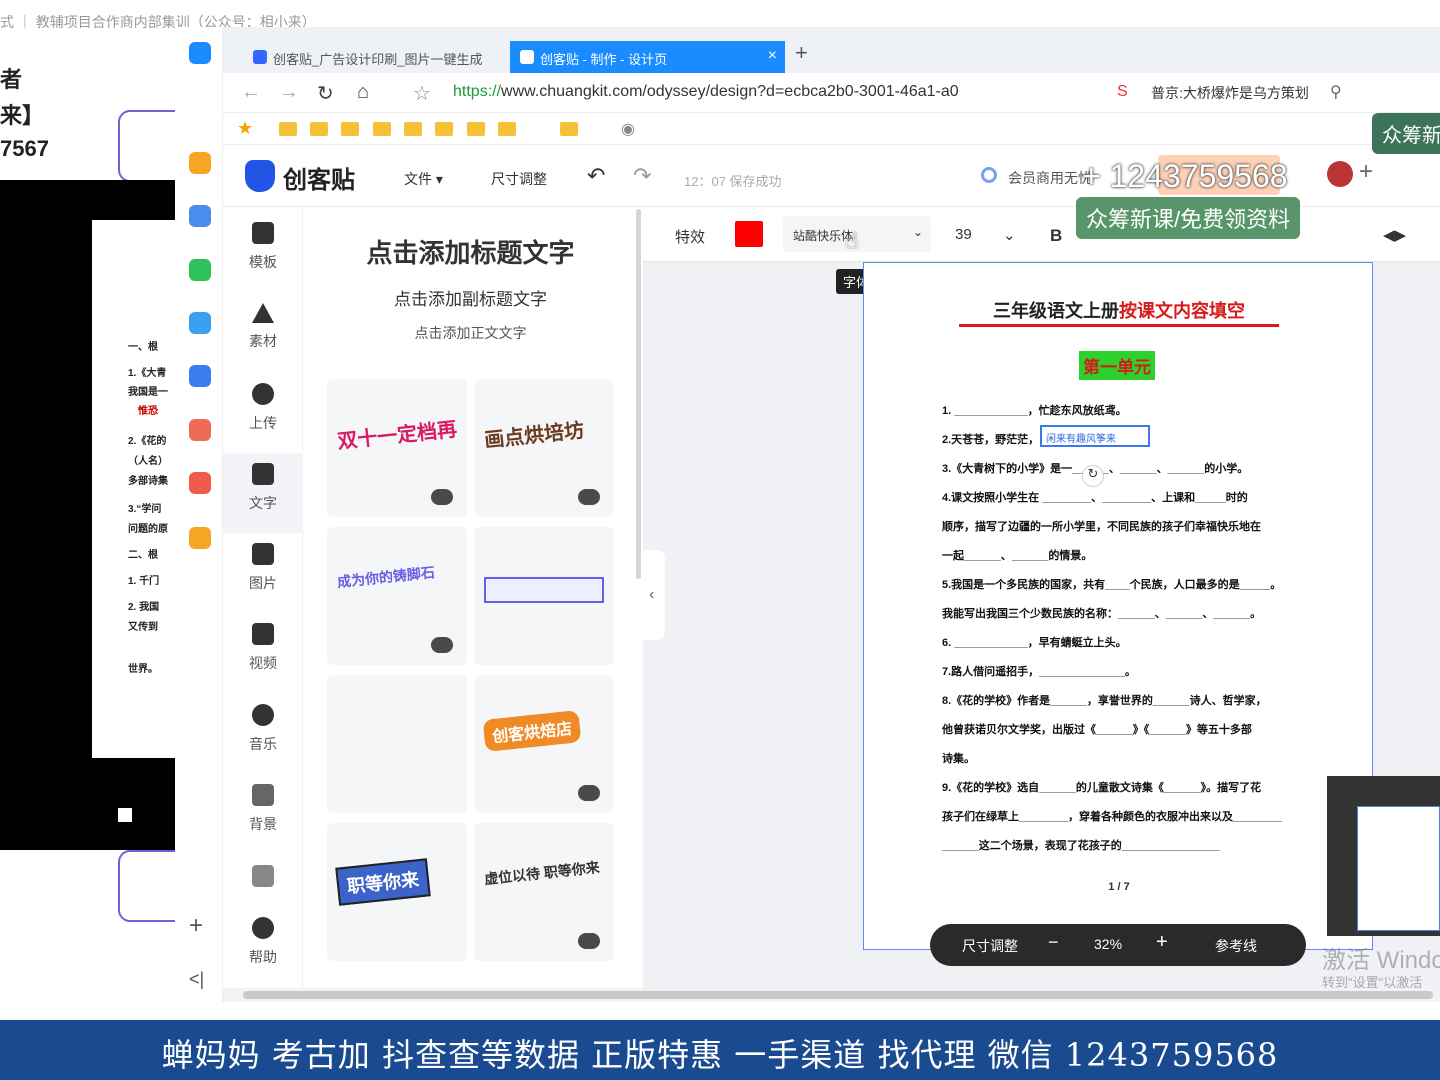  I want to click on rail-label: 文字, so click(263, 503).